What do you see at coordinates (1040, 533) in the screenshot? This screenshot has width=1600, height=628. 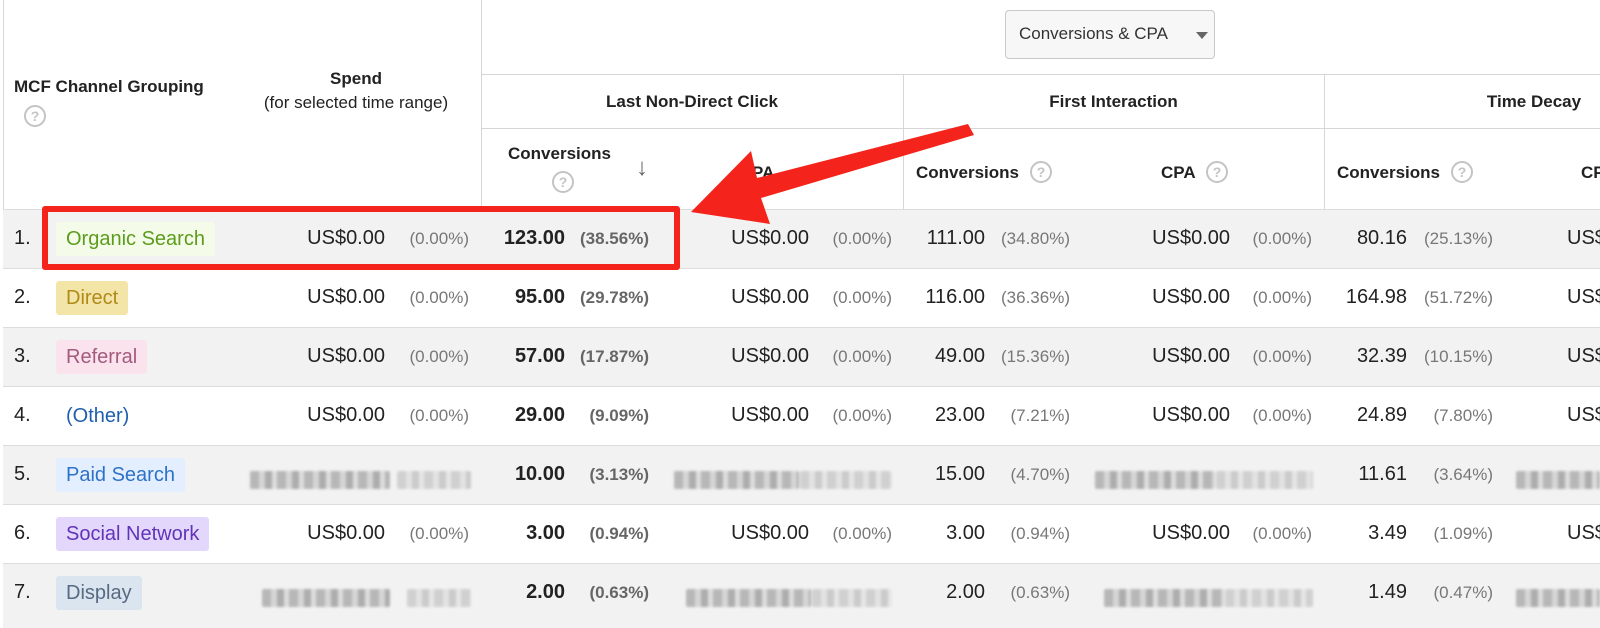 I see `fi-conversions-percent: (0.94%)` at bounding box center [1040, 533].